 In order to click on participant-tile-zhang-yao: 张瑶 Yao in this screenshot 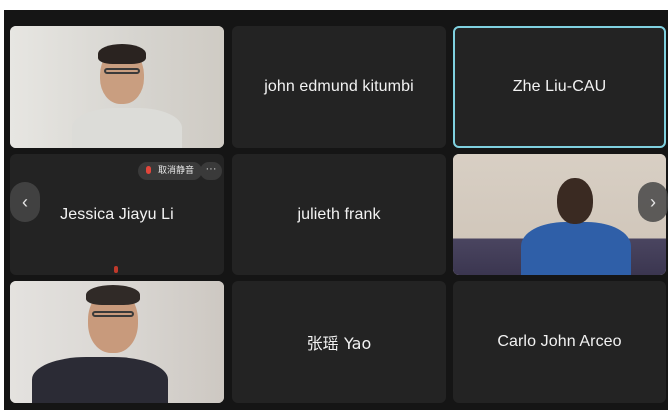, I will do `click(339, 342)`.